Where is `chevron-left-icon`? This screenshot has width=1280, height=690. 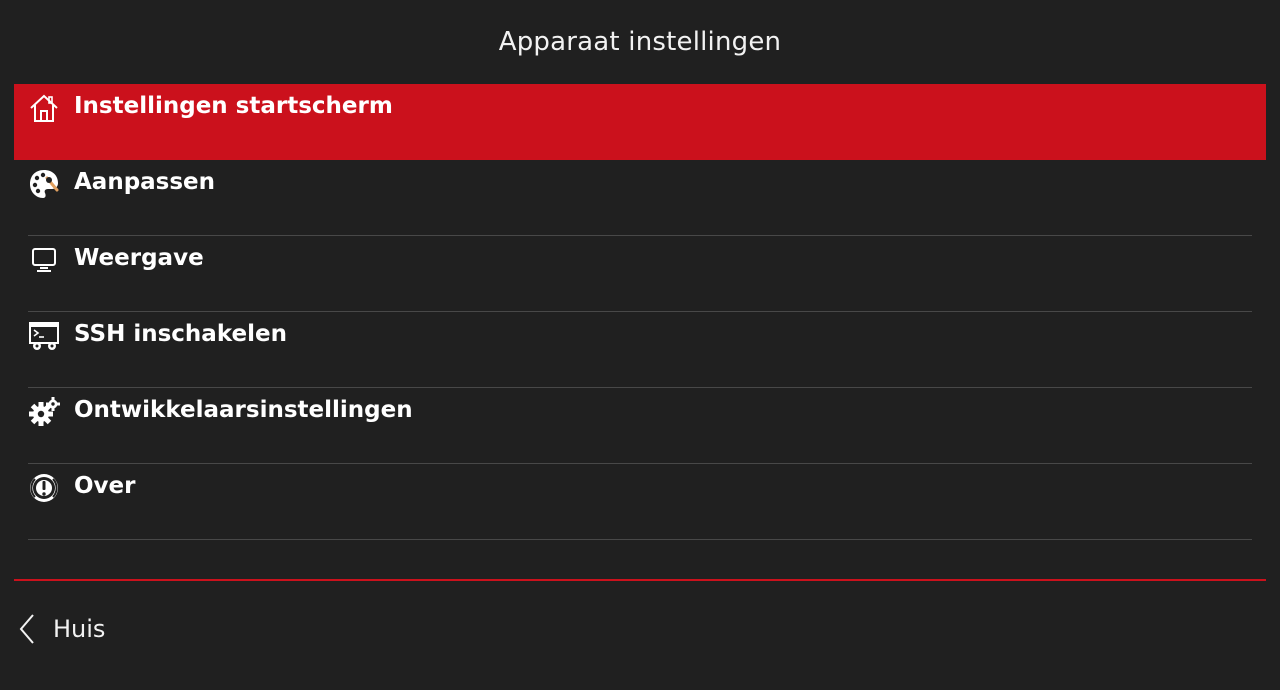
chevron-left-icon is located at coordinates (27, 629).